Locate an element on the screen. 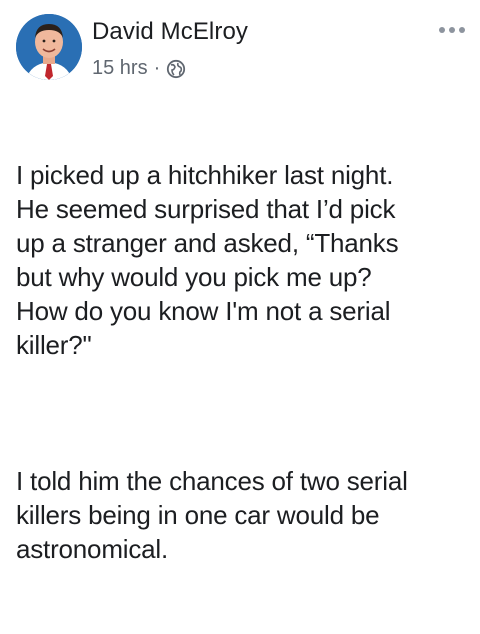 The width and height of the screenshot is (480, 634). post-timestamp: 15 hrs is located at coordinates (120, 68).